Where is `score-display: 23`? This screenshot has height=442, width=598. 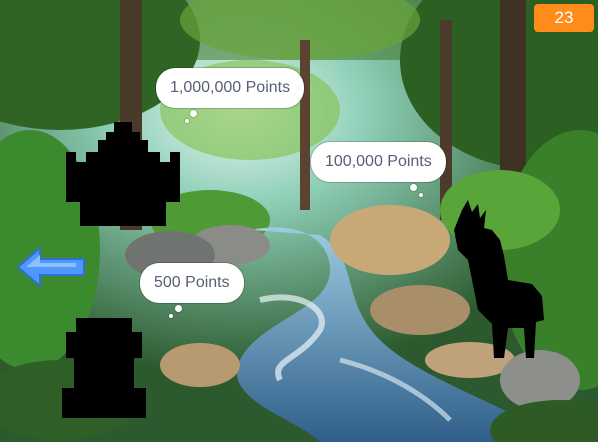 score-display: 23 is located at coordinates (564, 18).